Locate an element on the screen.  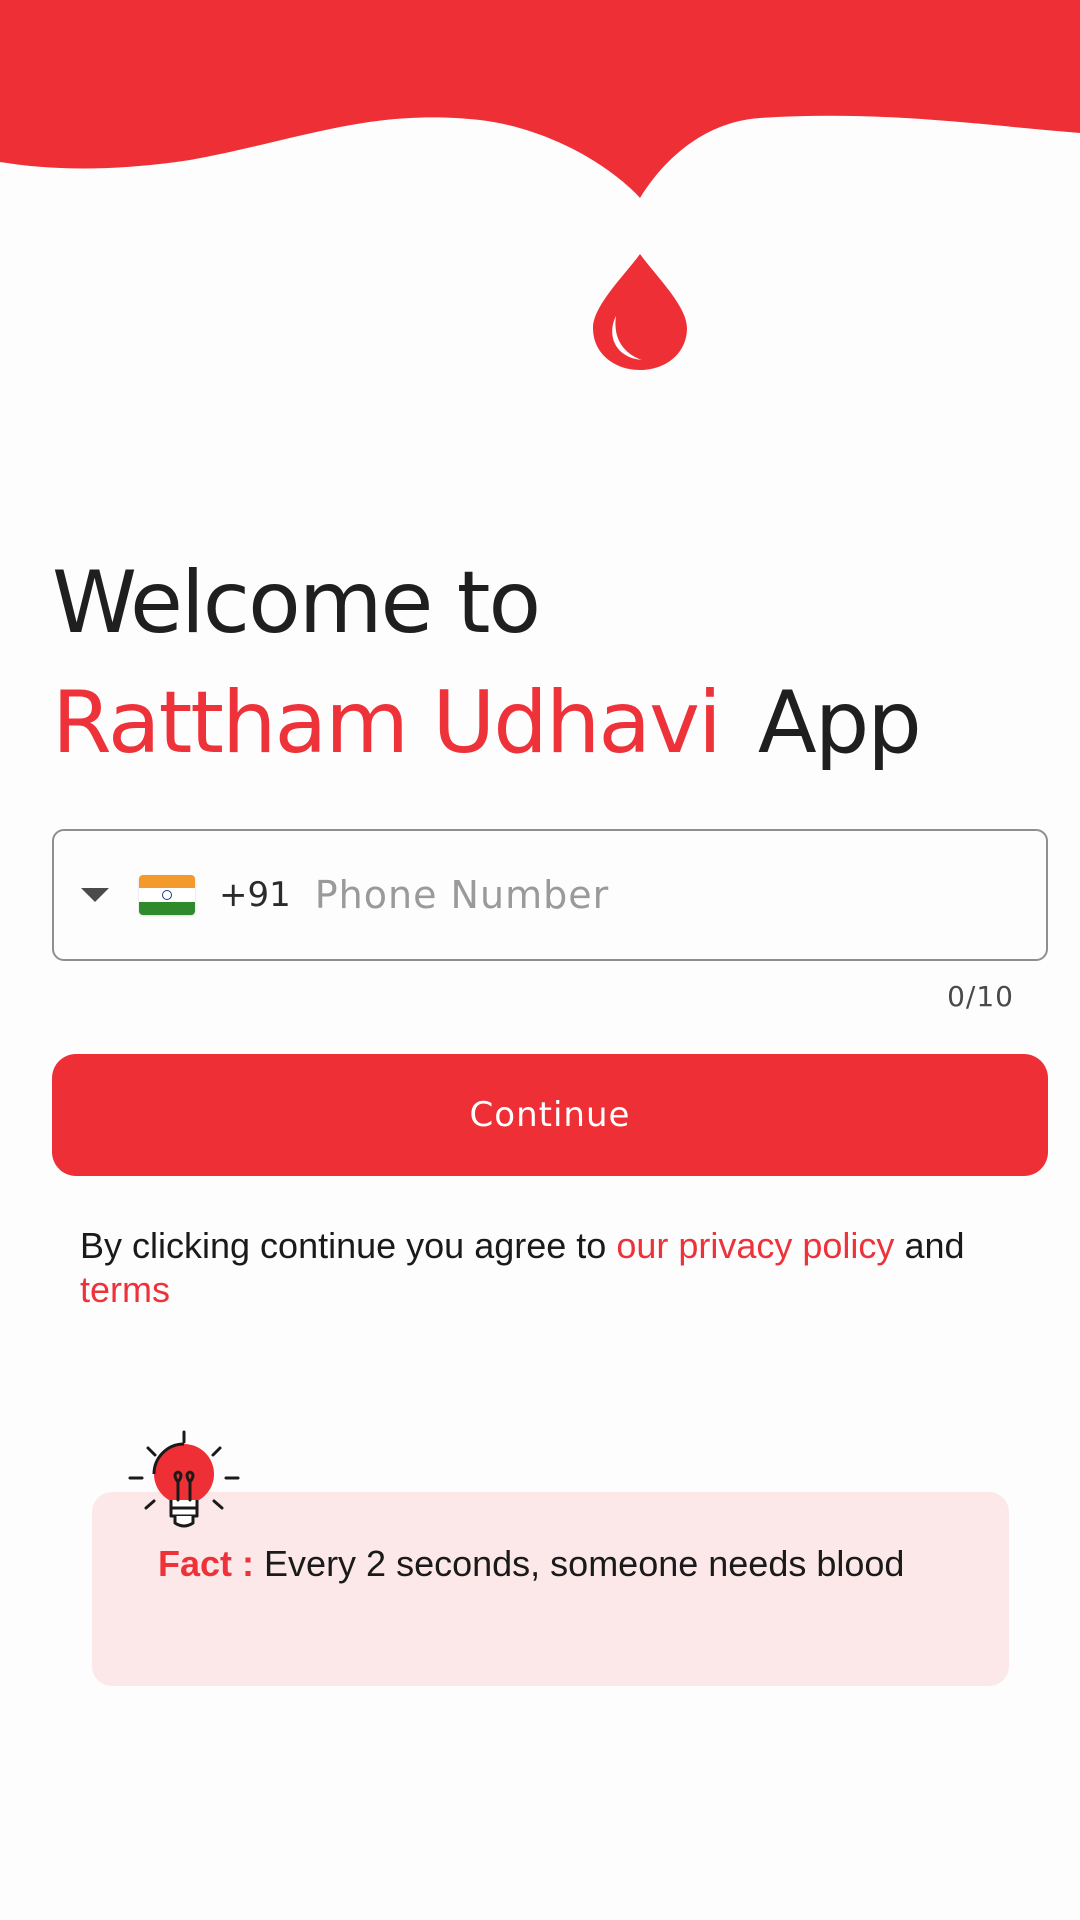
terms-link: terms is located at coordinates (125, 1289).